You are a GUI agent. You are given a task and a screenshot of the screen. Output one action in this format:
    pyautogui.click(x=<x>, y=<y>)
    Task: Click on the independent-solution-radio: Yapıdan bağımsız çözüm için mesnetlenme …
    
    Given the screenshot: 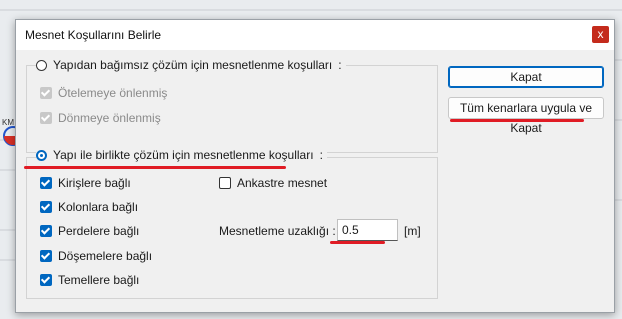 What is the action you would take?
    pyautogui.click(x=191, y=65)
    